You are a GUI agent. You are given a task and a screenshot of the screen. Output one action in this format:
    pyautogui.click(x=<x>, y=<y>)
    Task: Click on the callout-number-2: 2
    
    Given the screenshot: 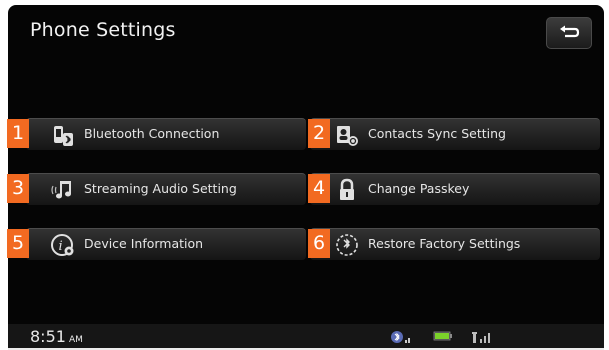 What is the action you would take?
    pyautogui.click(x=319, y=133)
    